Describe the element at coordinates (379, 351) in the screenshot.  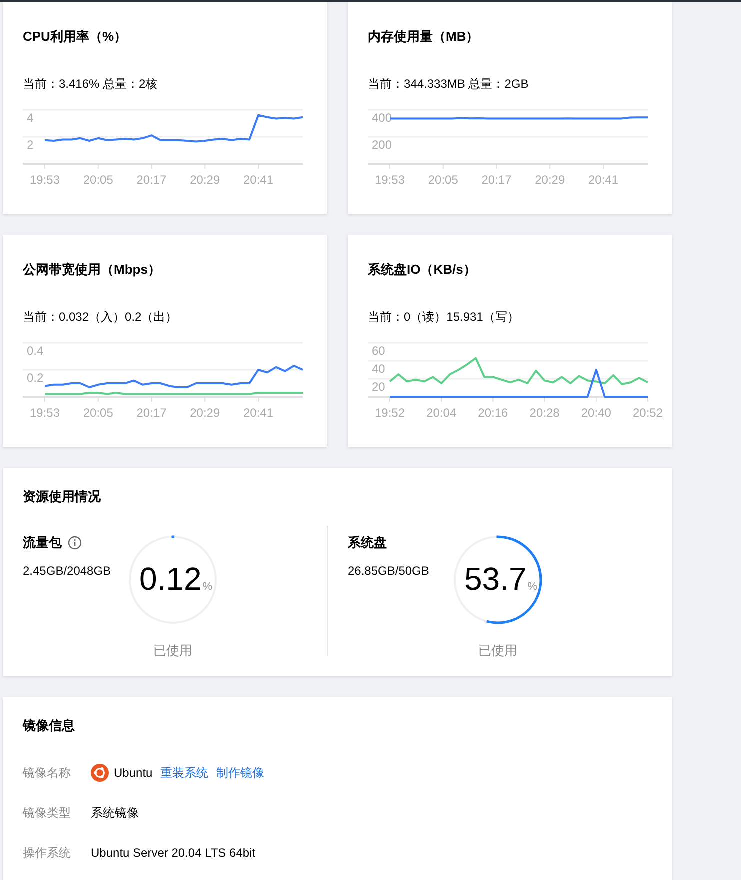
I see `axis-label: 60` at that location.